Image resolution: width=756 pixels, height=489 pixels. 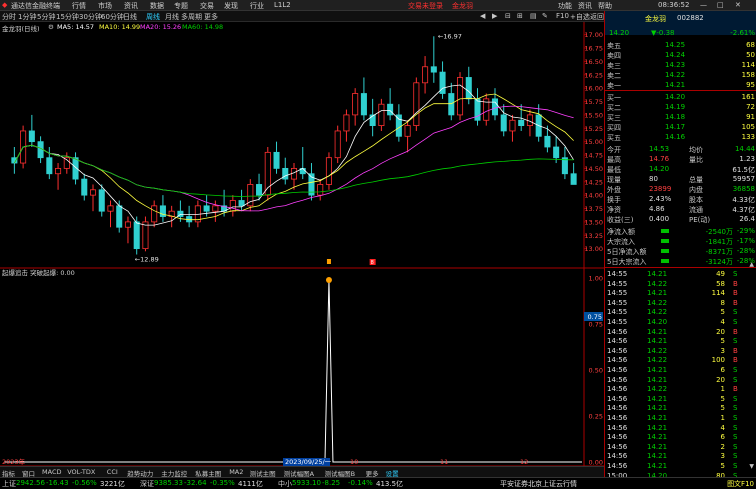 I want to click on next-icon: ▶, so click(x=494, y=16).